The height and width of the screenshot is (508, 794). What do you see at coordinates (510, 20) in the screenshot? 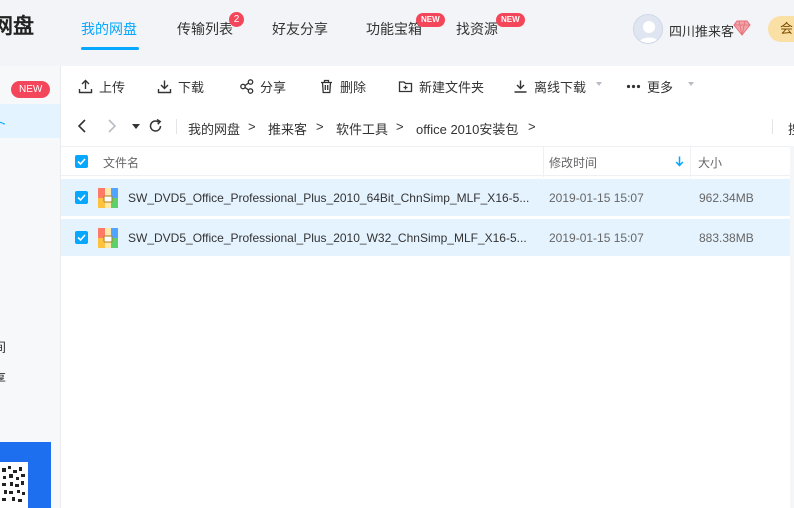
I see `resources-new-badge: NEW` at bounding box center [510, 20].